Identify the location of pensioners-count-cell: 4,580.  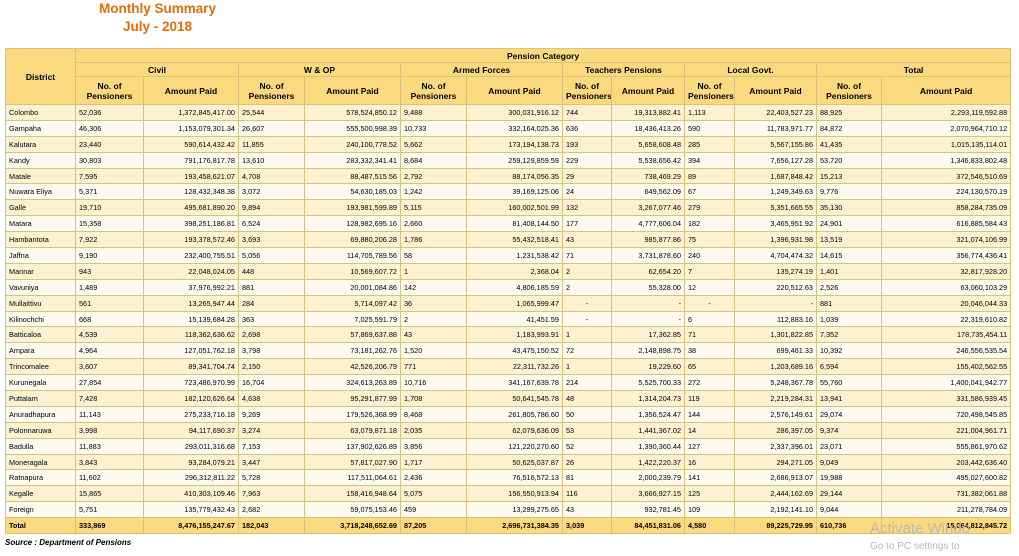
(709, 526).